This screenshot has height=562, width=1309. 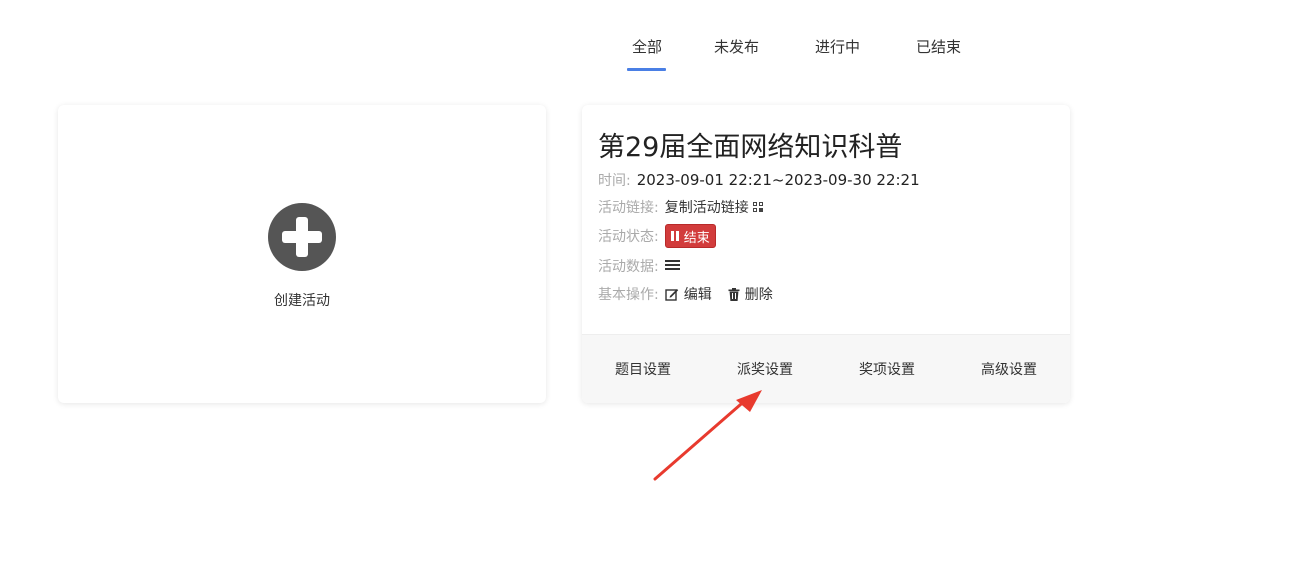 What do you see at coordinates (734, 294) in the screenshot?
I see `trash-icon` at bounding box center [734, 294].